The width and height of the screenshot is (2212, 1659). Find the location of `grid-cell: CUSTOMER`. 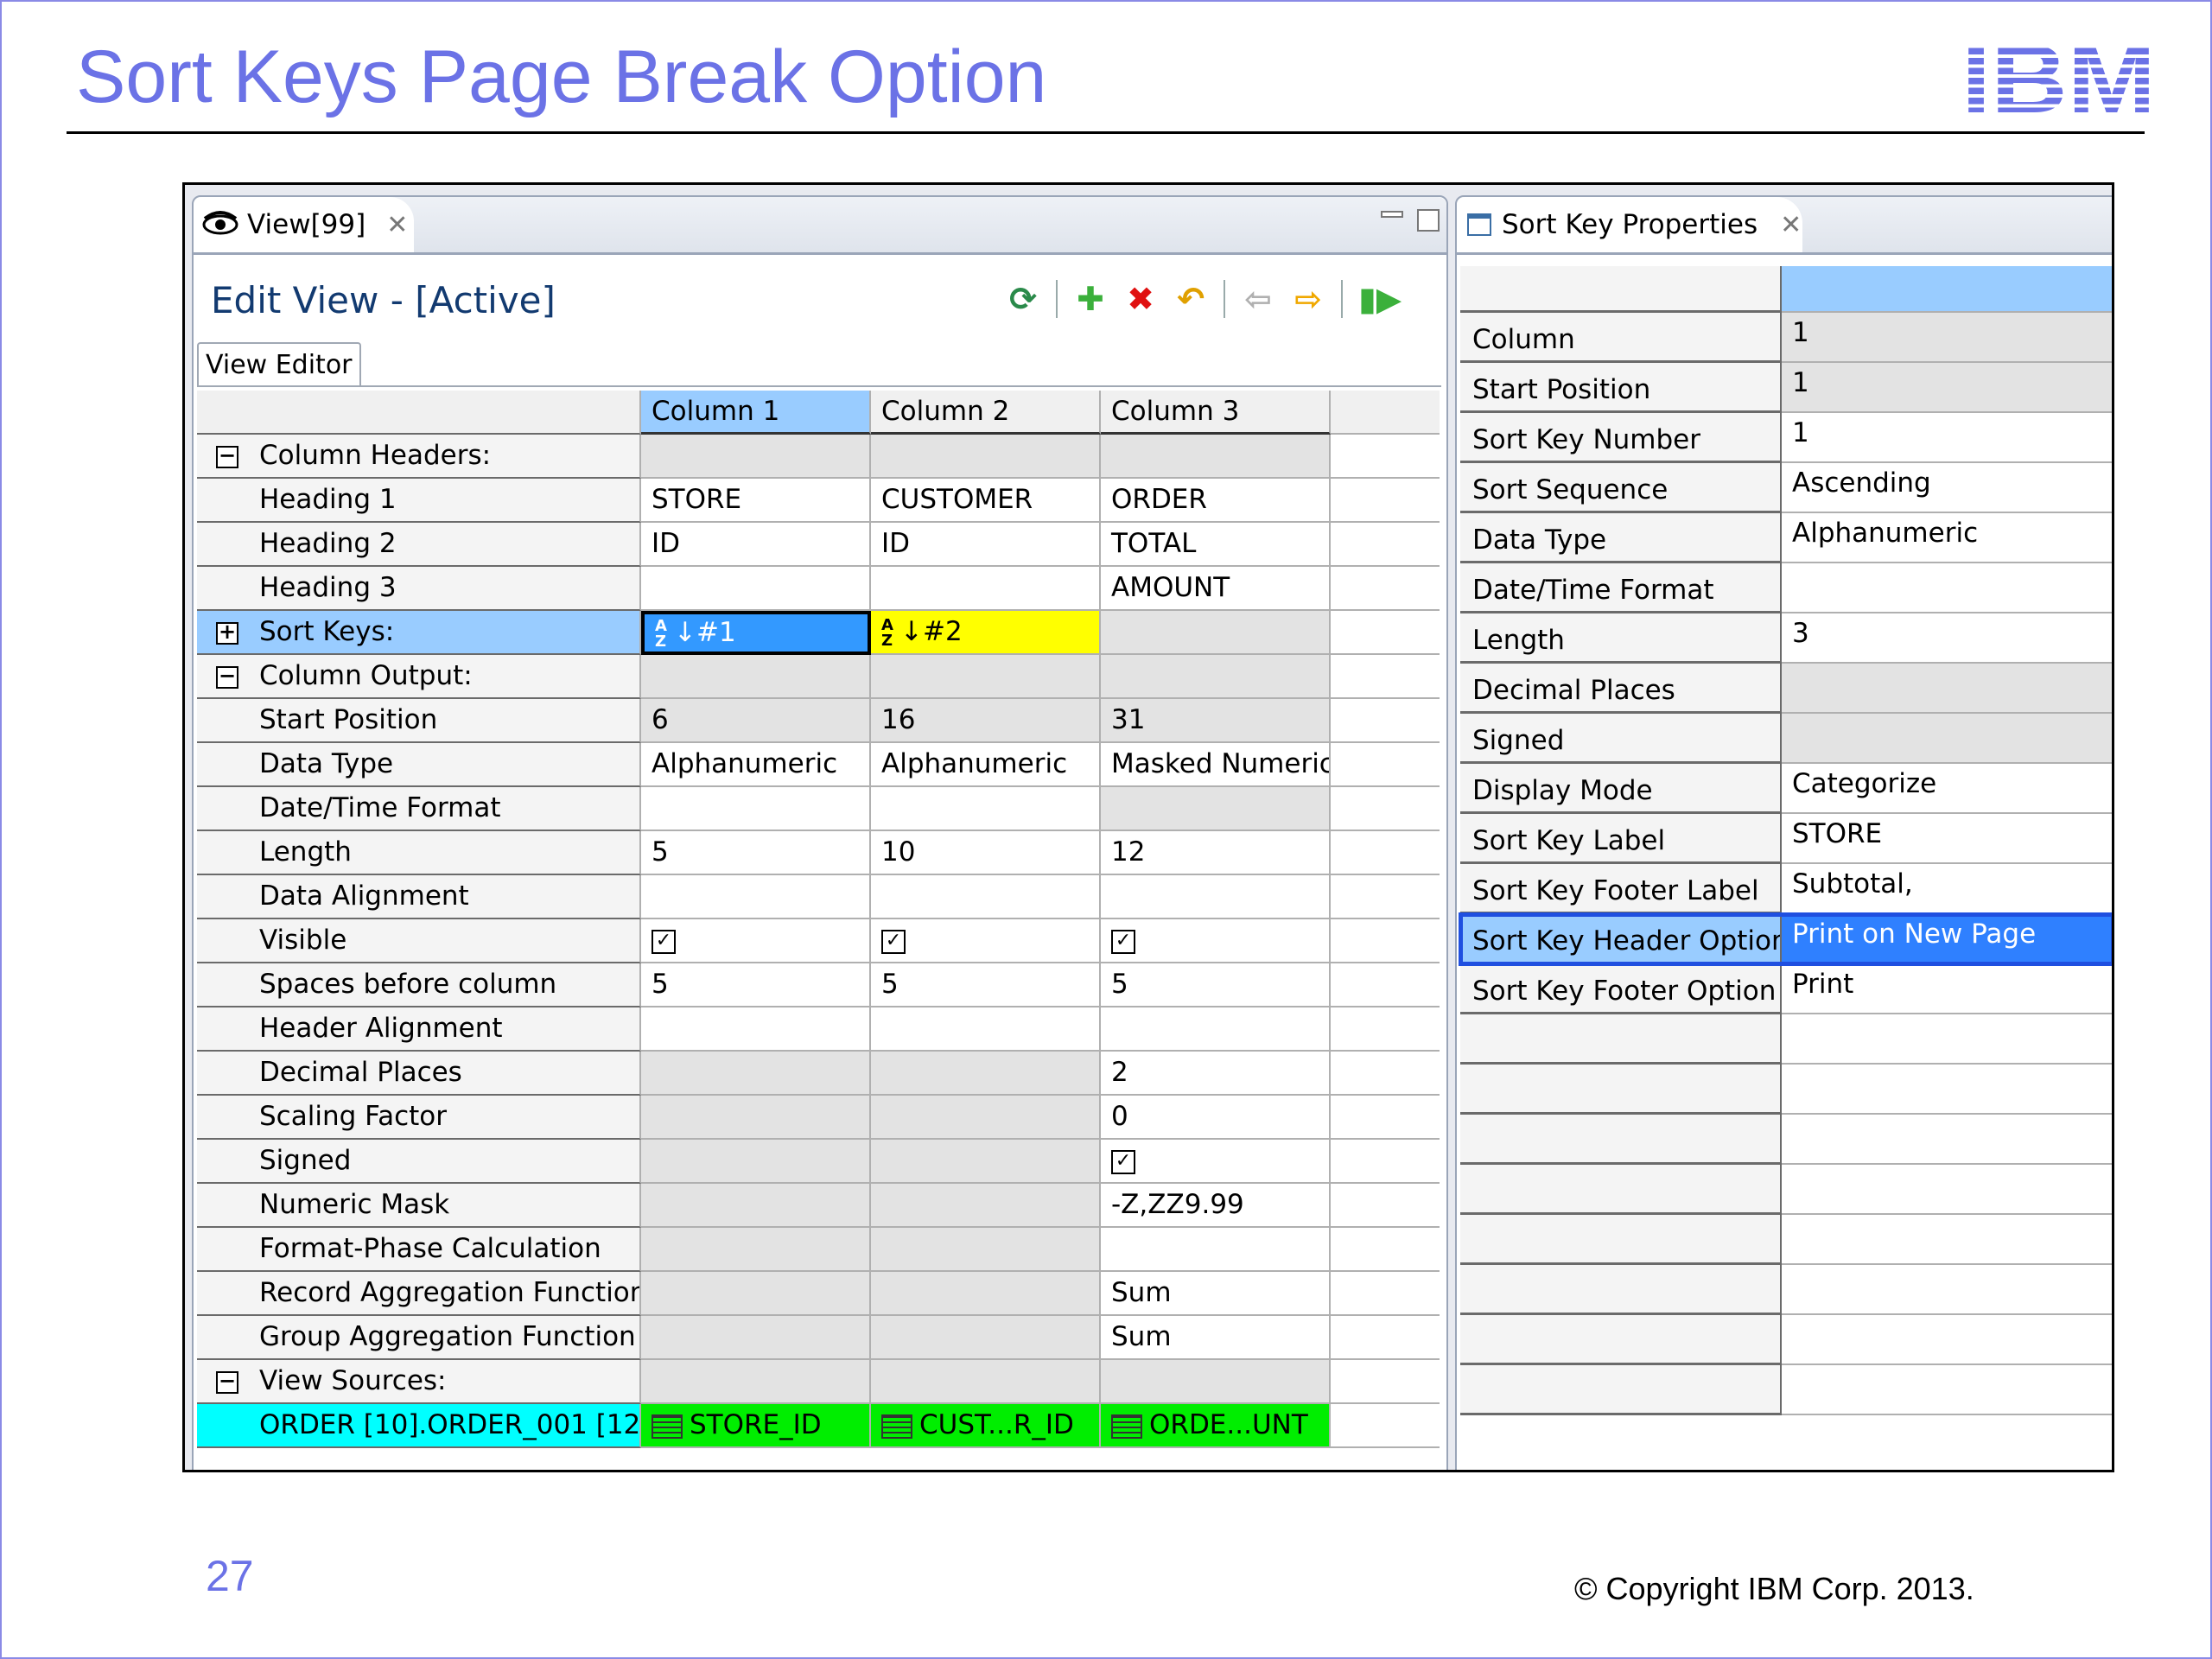

grid-cell: CUSTOMER is located at coordinates (986, 501).